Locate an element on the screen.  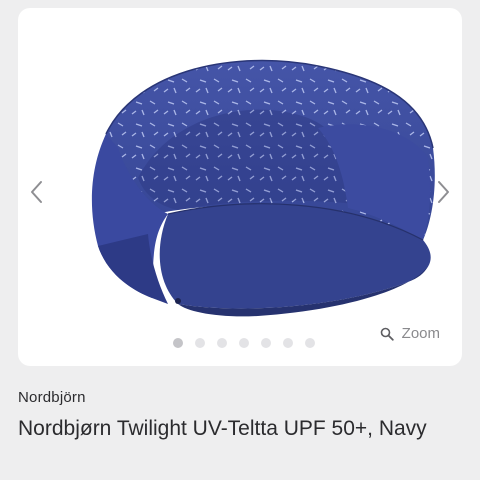
magnifier-icon is located at coordinates (387, 334).